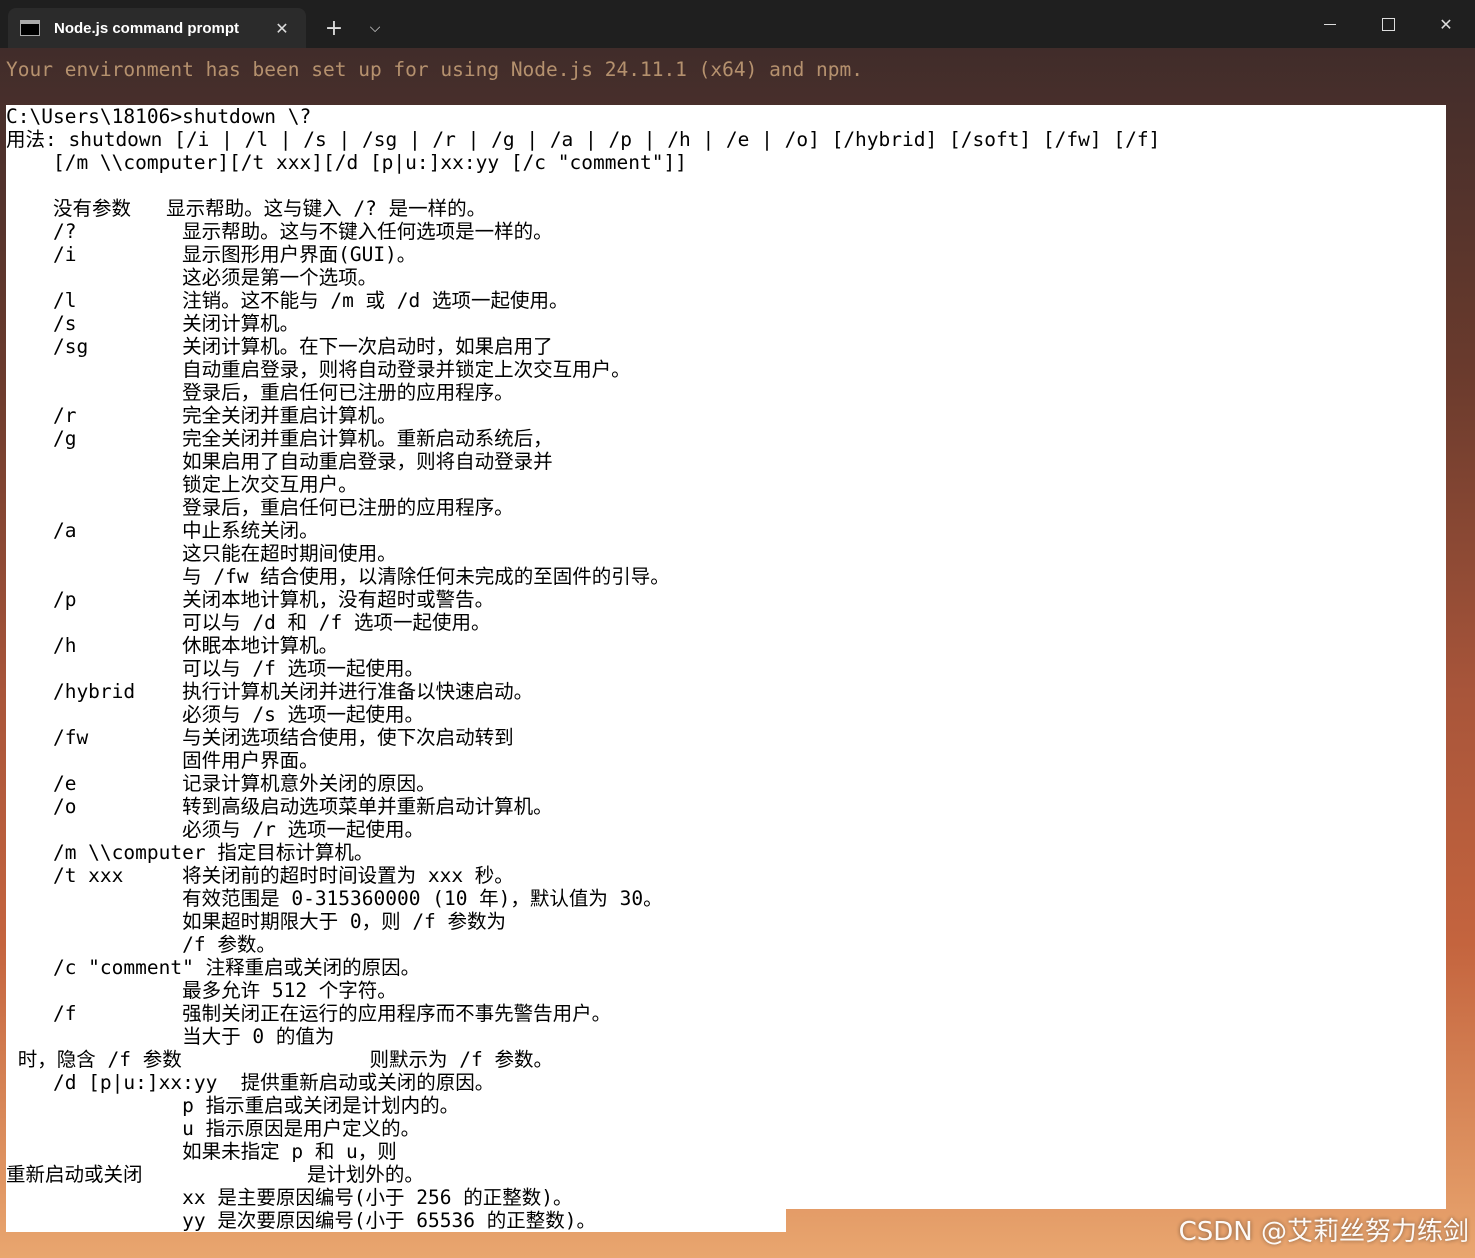  I want to click on minimize-icon, so click(1330, 24).